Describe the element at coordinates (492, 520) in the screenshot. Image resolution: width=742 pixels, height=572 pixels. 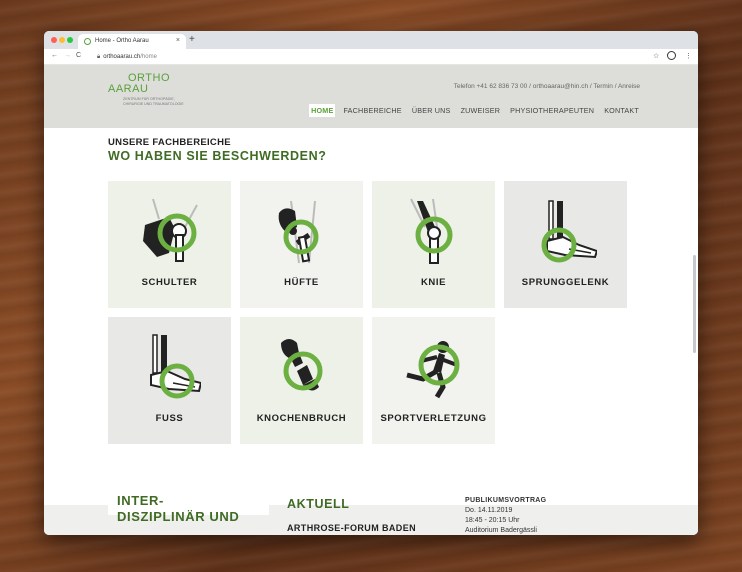
I see `publikum-time: 18:45 - 20:15 Uhr` at that location.